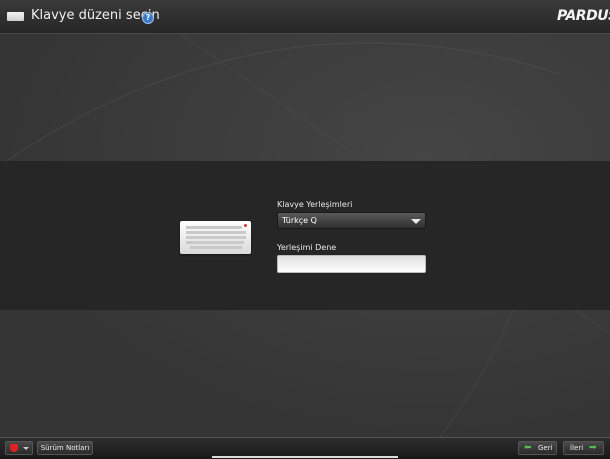  Describe the element at coordinates (577, 448) in the screenshot. I see `next-button-label: İleri` at that location.